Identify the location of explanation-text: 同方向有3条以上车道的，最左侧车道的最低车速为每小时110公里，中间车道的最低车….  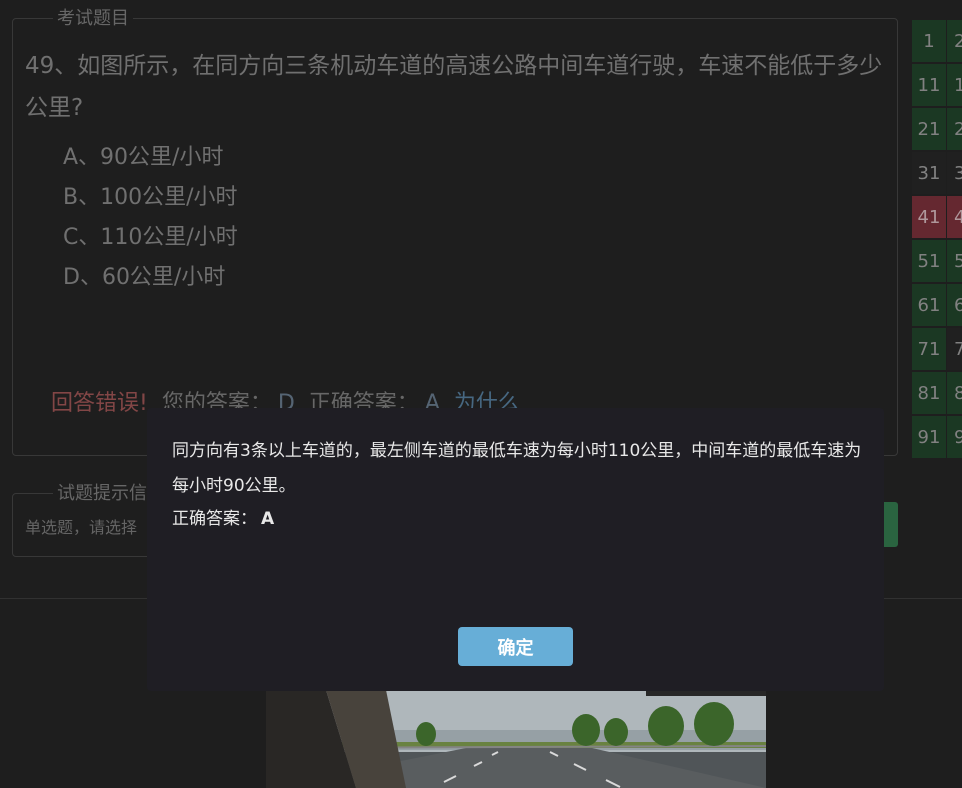
(517, 468).